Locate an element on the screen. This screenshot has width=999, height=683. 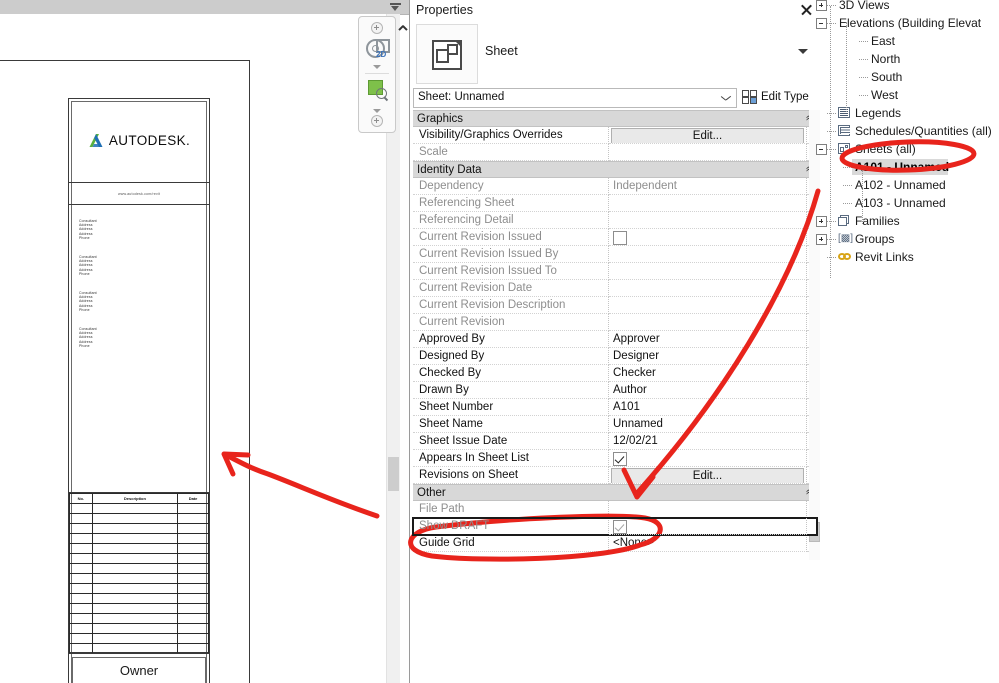
property-value: Checker is located at coordinates (708, 373).